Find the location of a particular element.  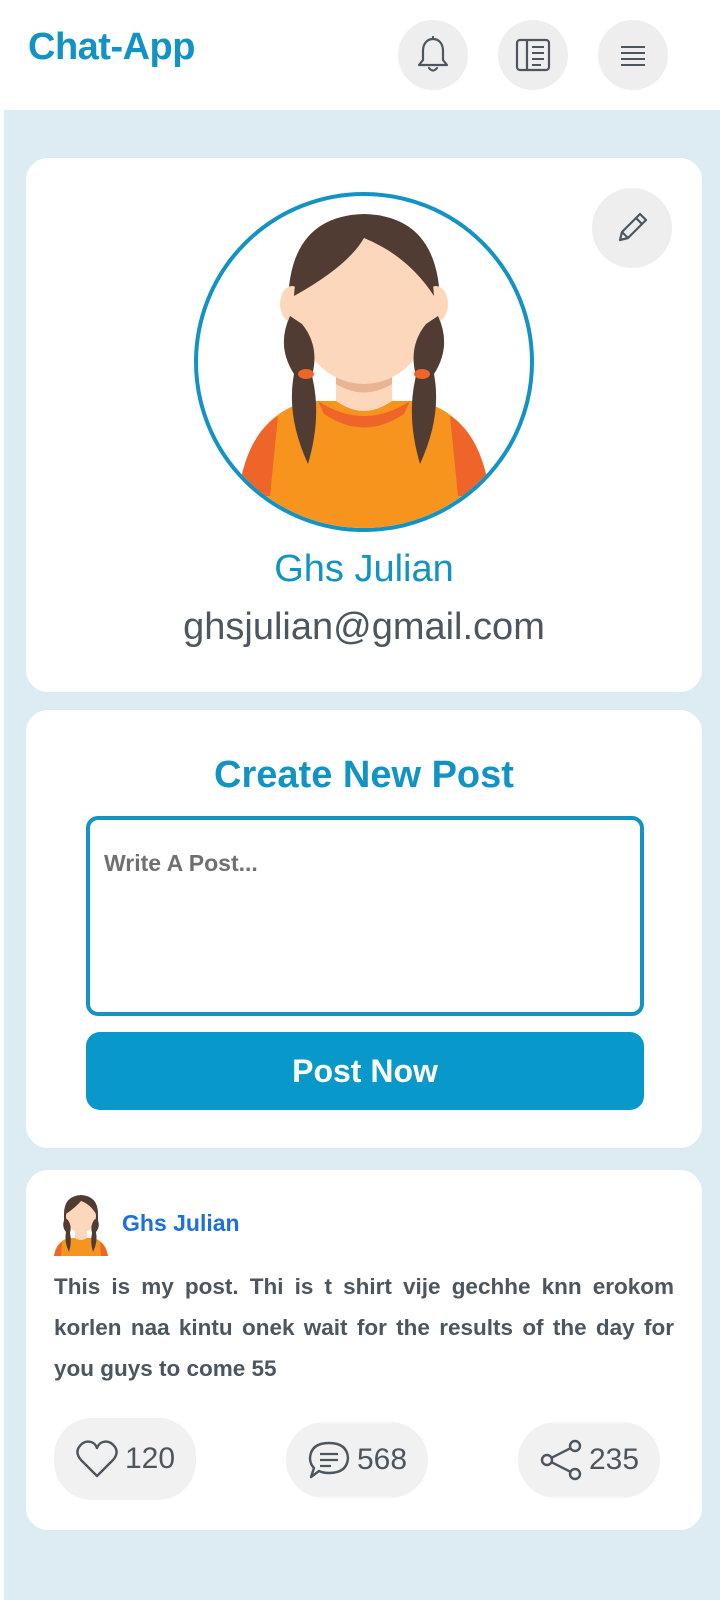

pencil-icon is located at coordinates (633, 227).